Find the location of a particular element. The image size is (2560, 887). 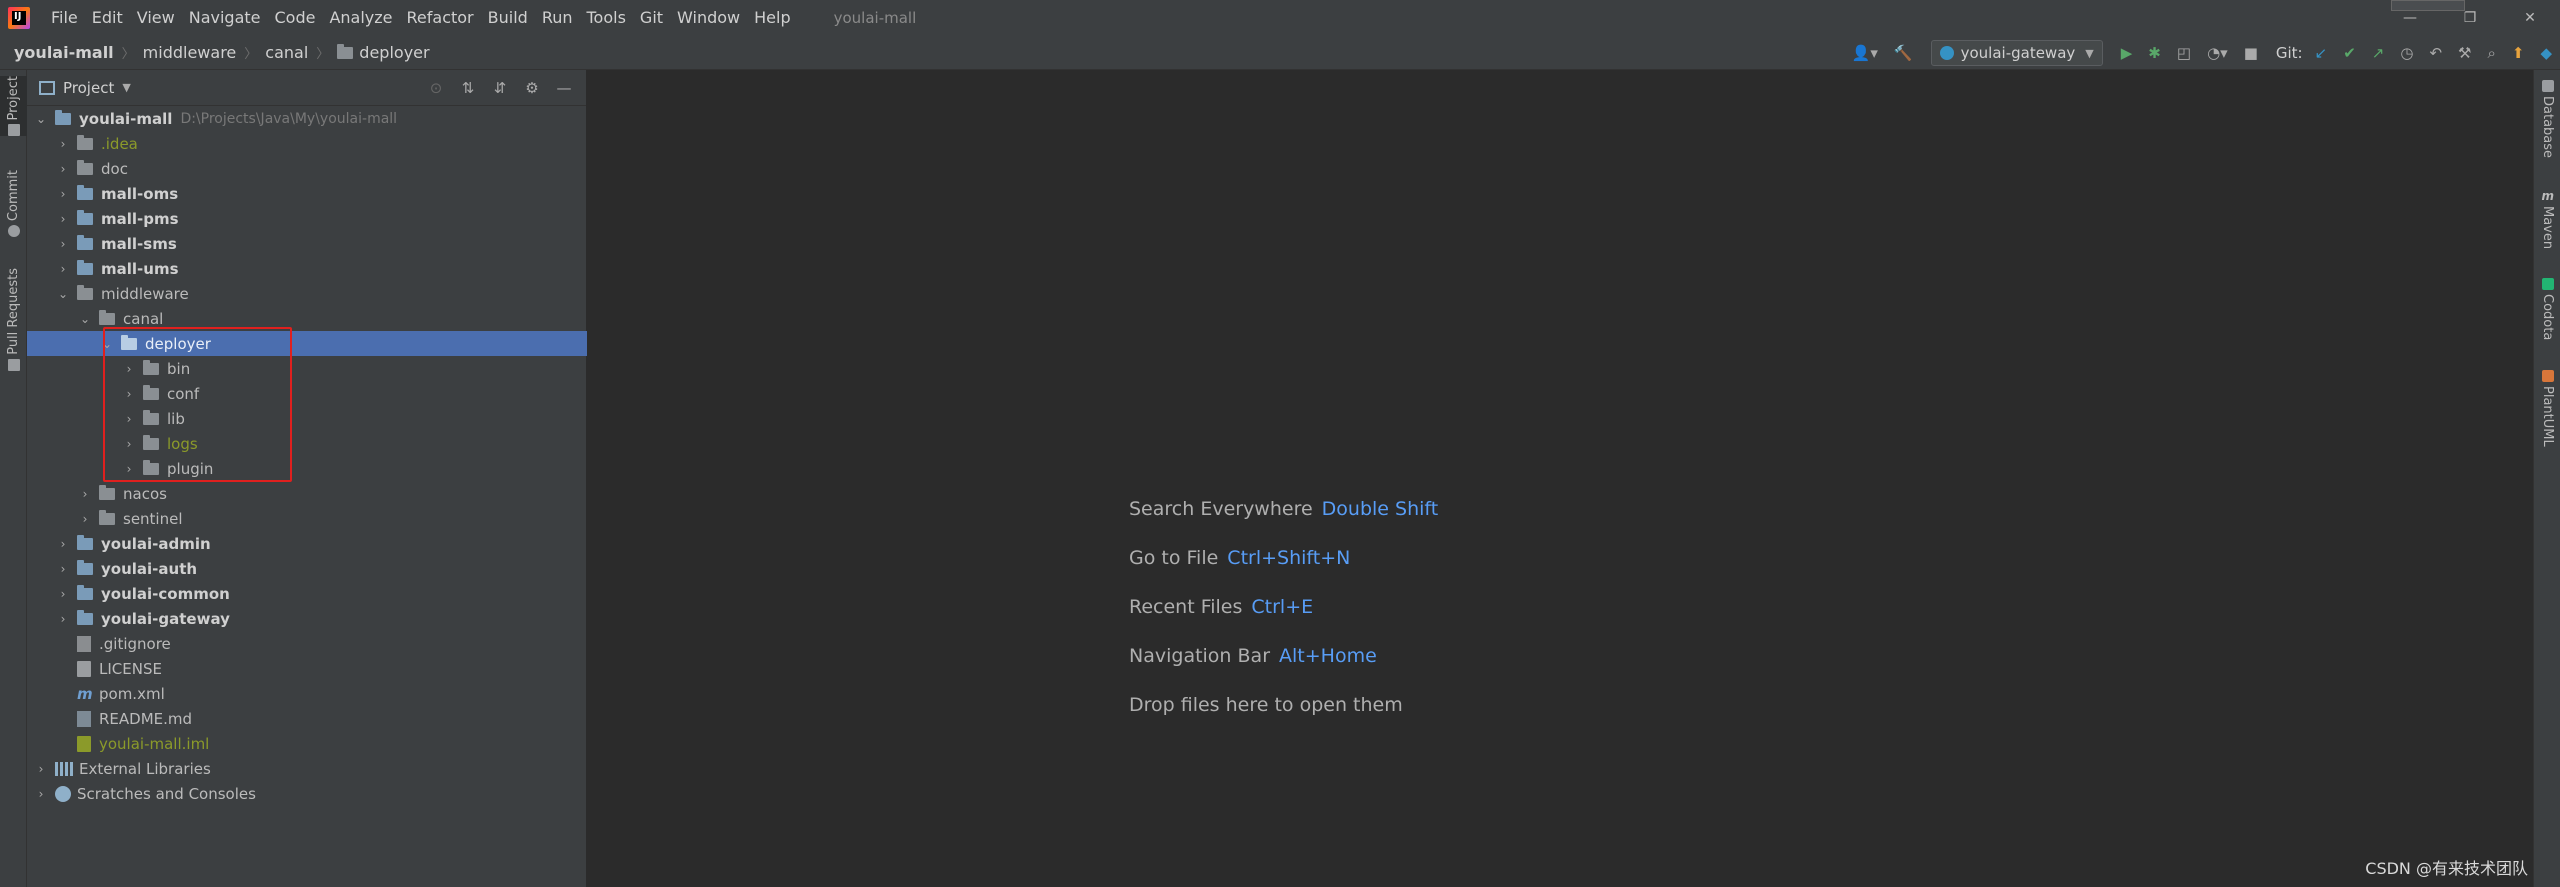

hide-panel-icon: — is located at coordinates (564, 88).